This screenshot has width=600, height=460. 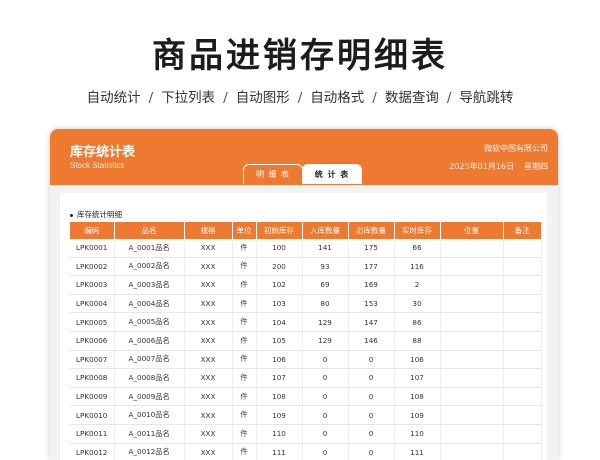 I want to click on table-row: LPK0012 A_0012品名 XXX 件 111 0 0 111, so click(x=306, y=451).